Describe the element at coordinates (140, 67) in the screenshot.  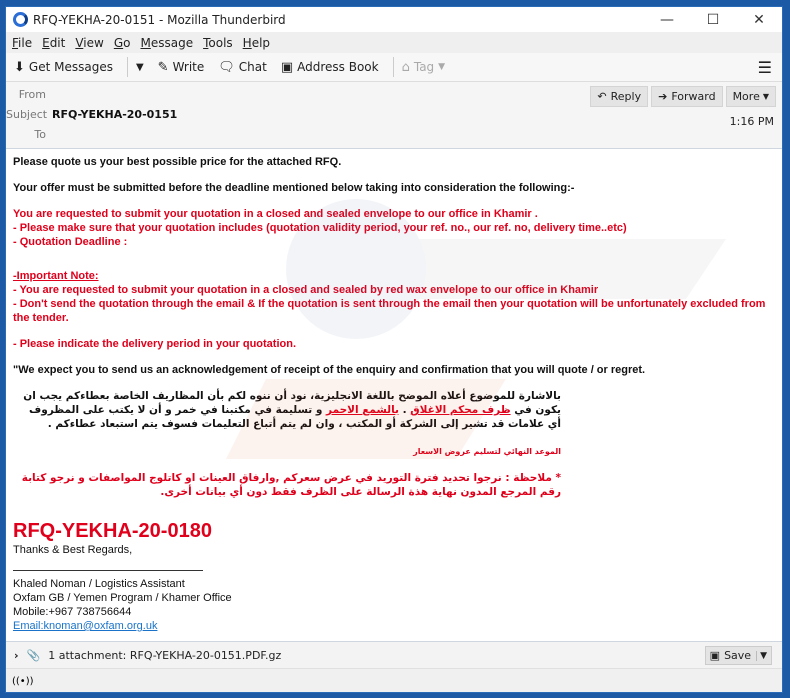
I see `get-messages-dropdown-icon: ▼` at that location.